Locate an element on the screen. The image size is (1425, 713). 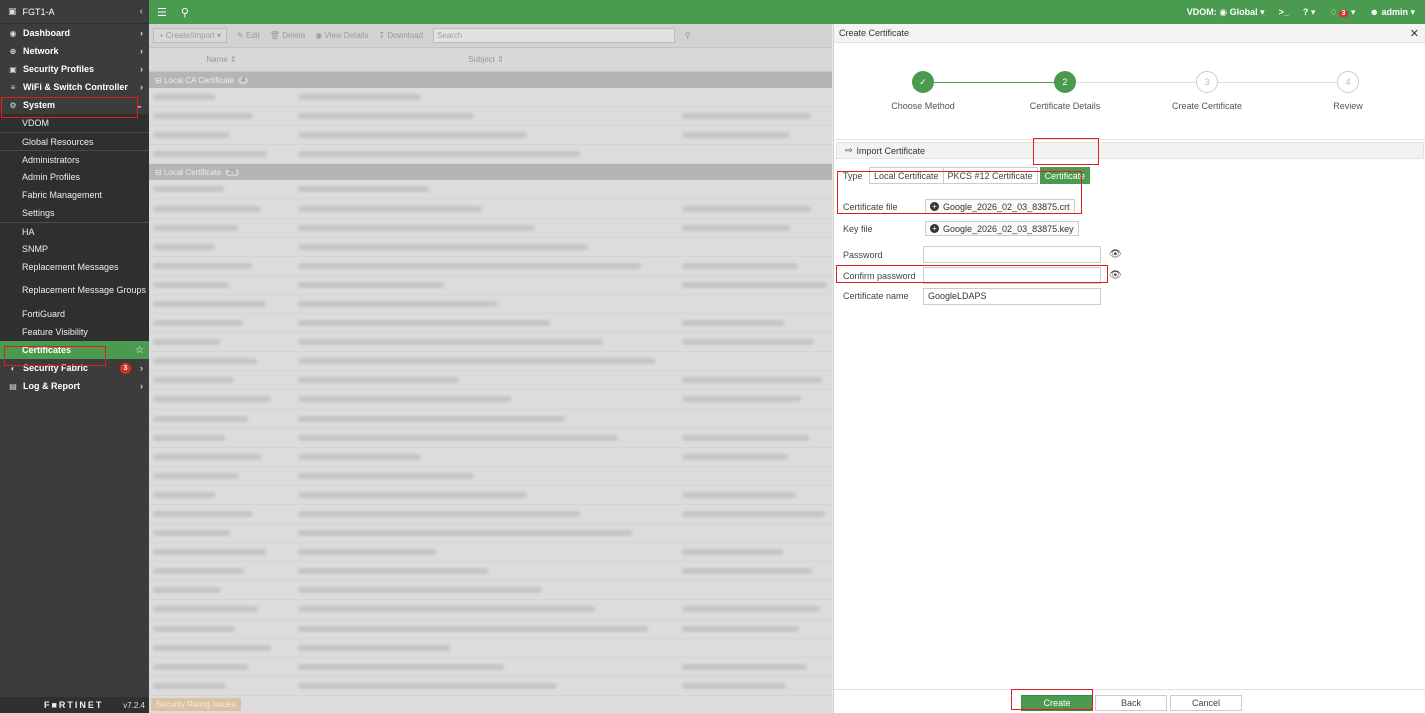
sidebar-sub-fabric-management: Fabric Management is located at coordinates (74, 195).